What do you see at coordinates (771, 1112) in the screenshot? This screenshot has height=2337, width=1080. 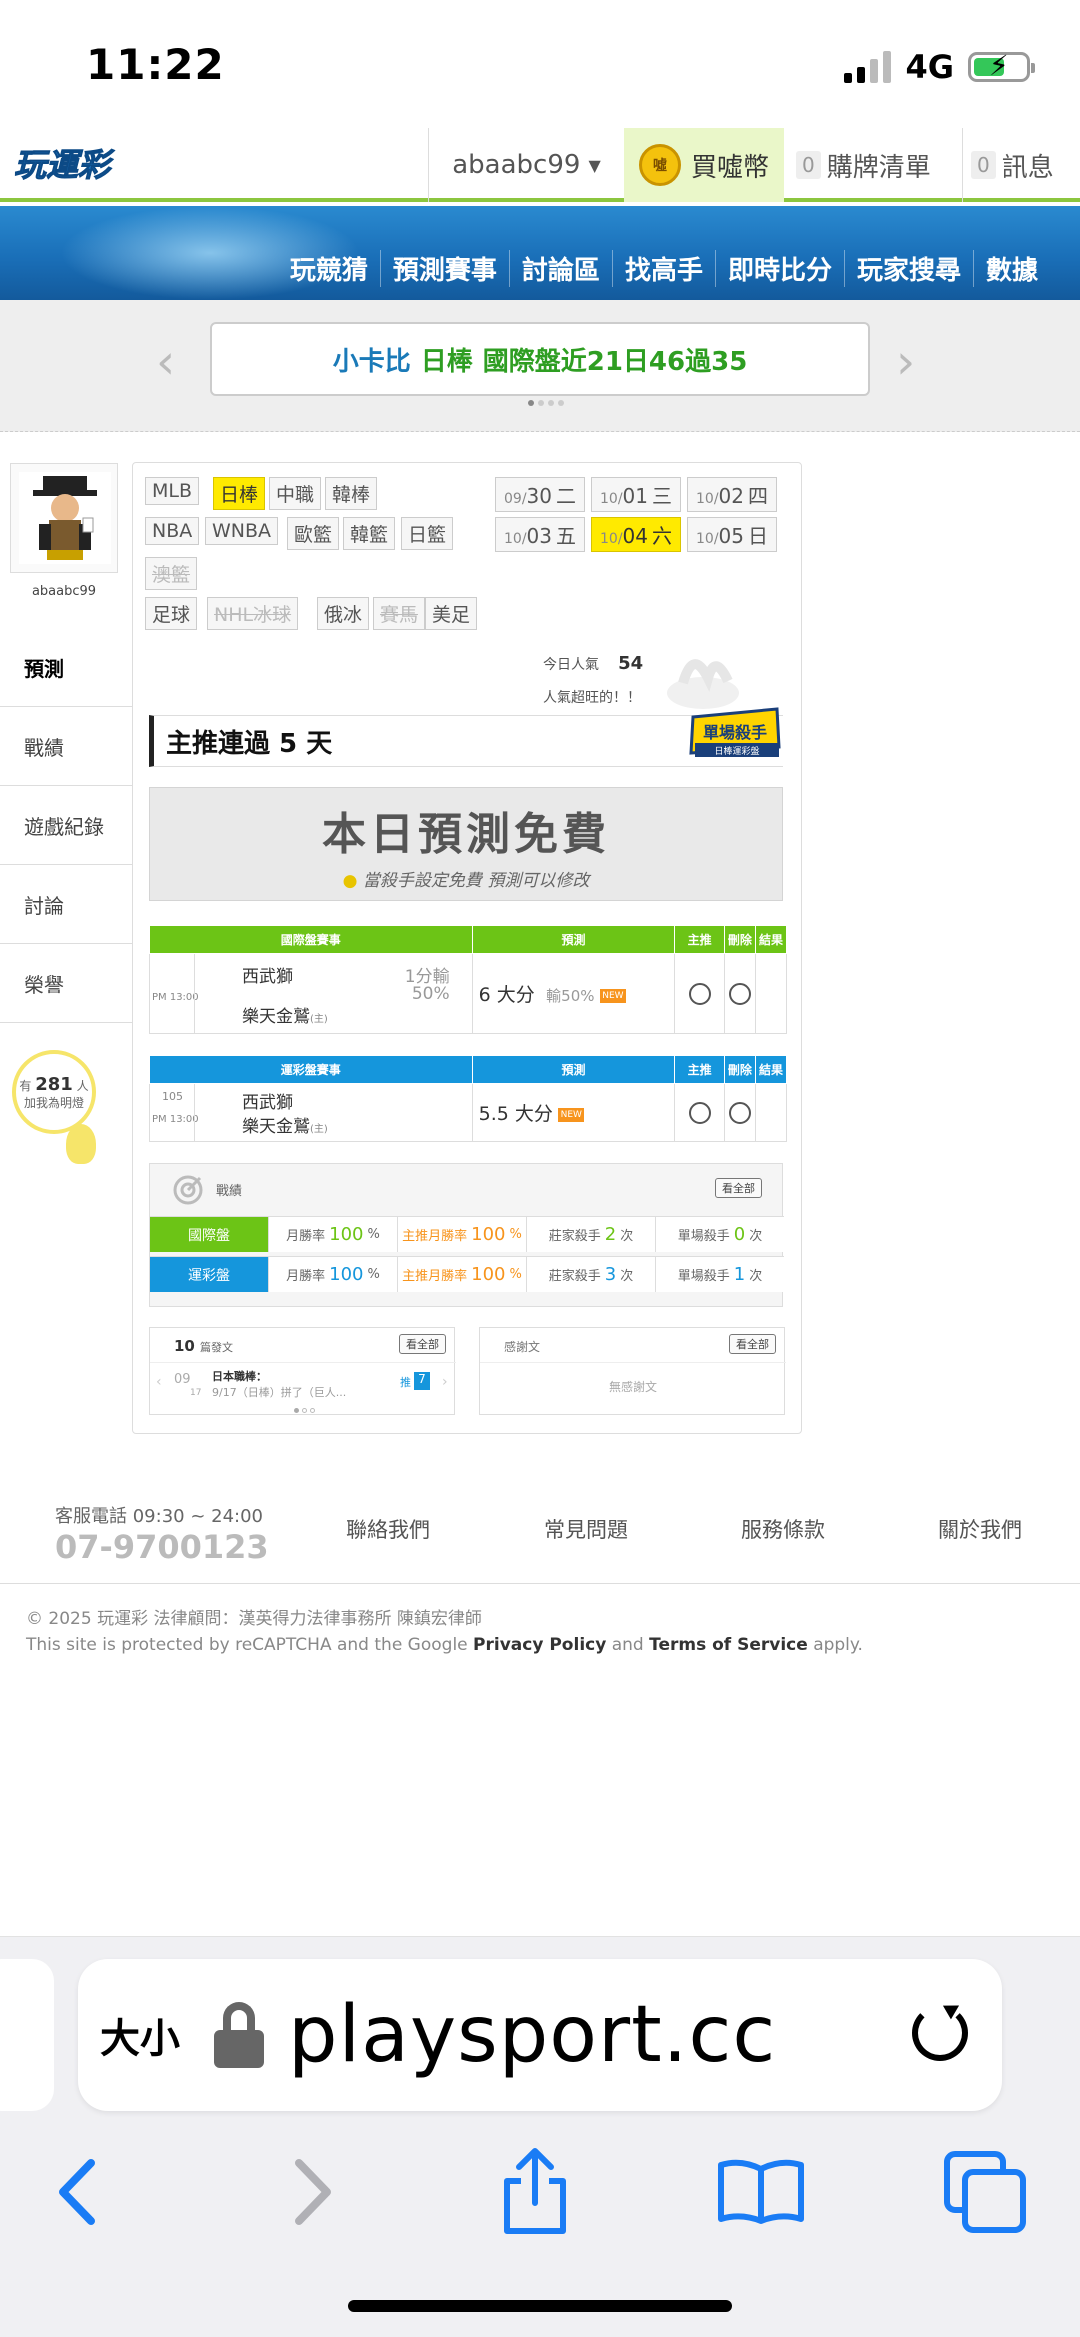 I see `result-cell` at bounding box center [771, 1112].